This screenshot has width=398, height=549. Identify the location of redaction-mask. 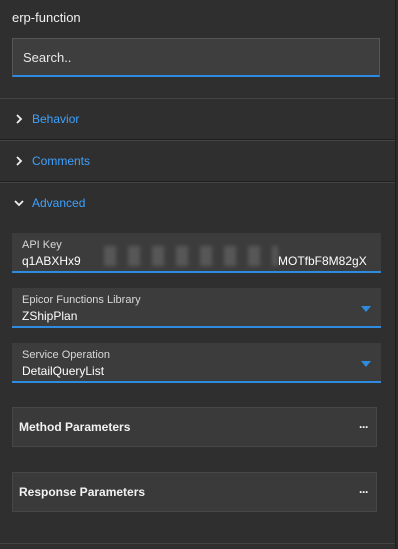
(185, 256).